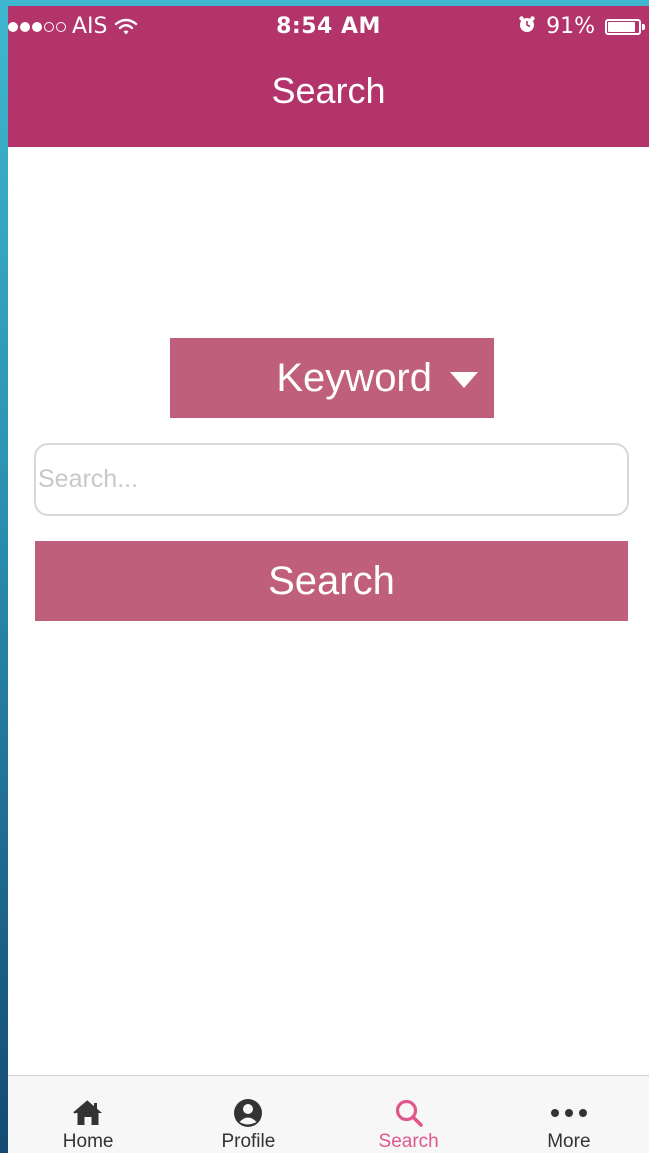  Describe the element at coordinates (527, 26) in the screenshot. I see `alarm-icon` at that location.